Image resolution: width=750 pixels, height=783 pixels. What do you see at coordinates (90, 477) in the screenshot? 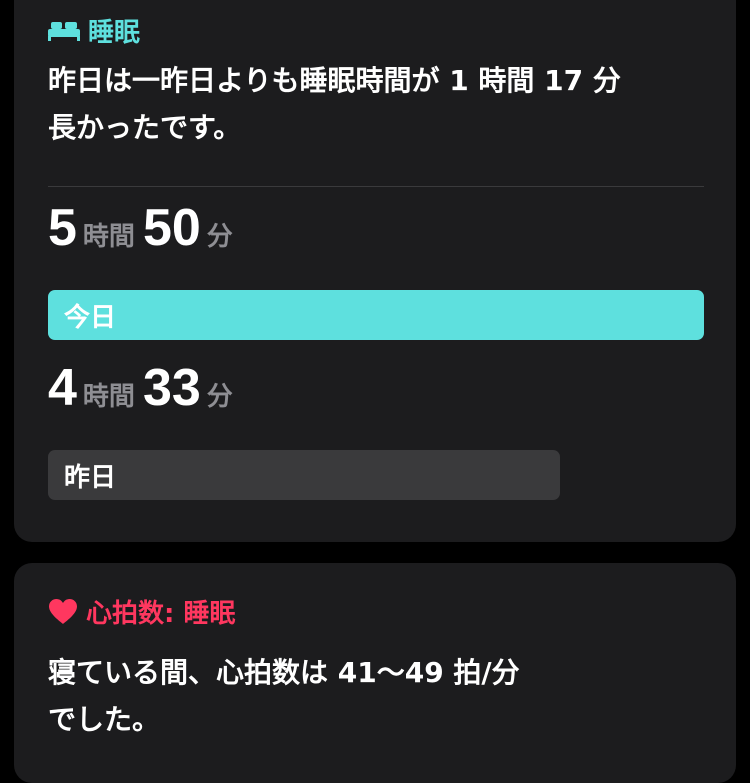
I see `yesterday-bar-label: 昨日` at bounding box center [90, 477].